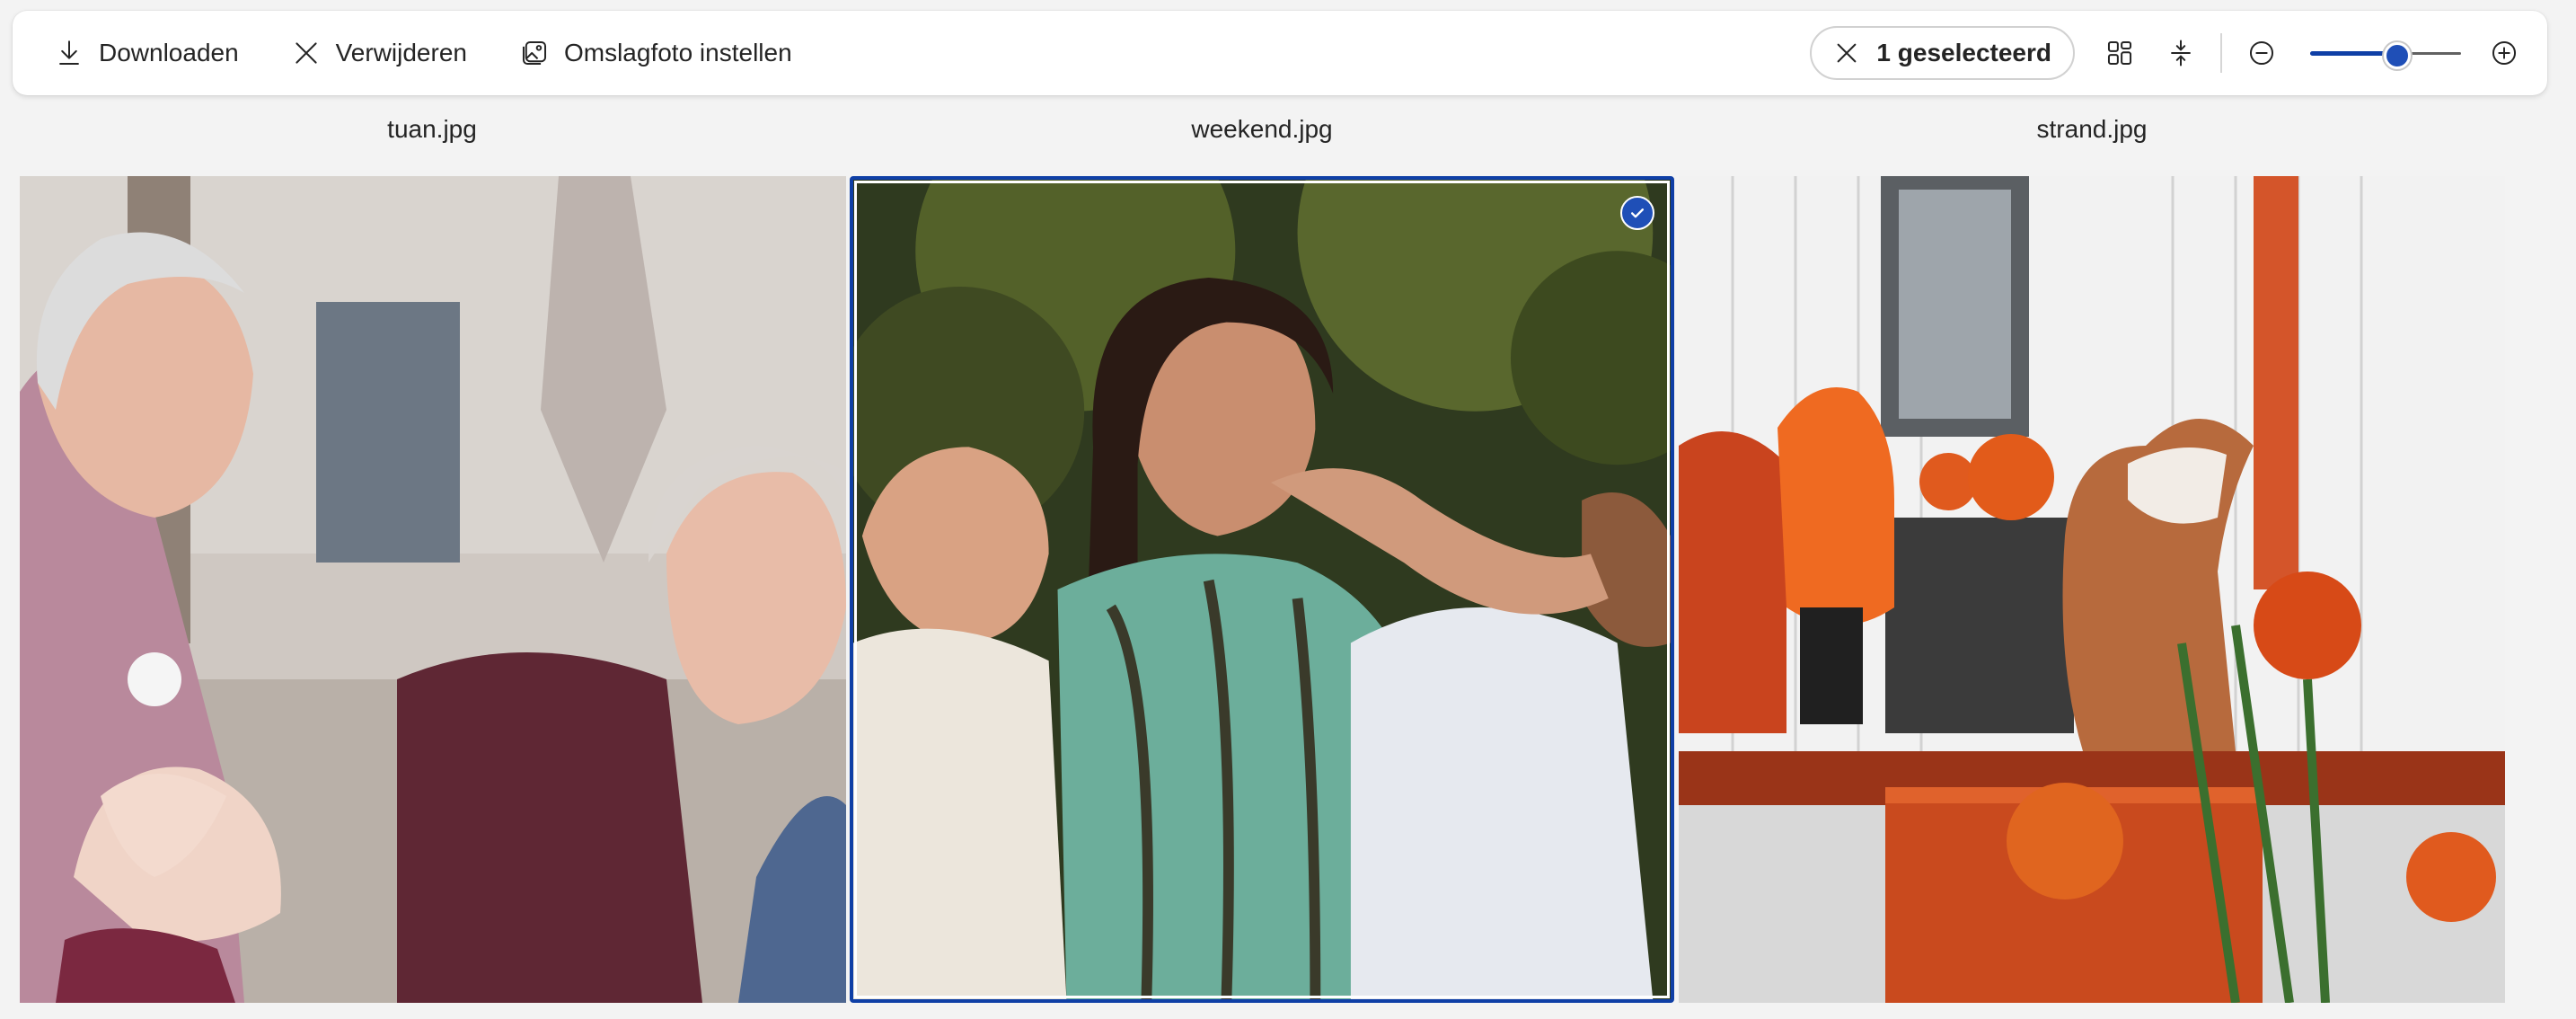 Image resolution: width=2576 pixels, height=1019 pixels. I want to click on clear-selection-button: 1 geselecteerd, so click(1943, 53).